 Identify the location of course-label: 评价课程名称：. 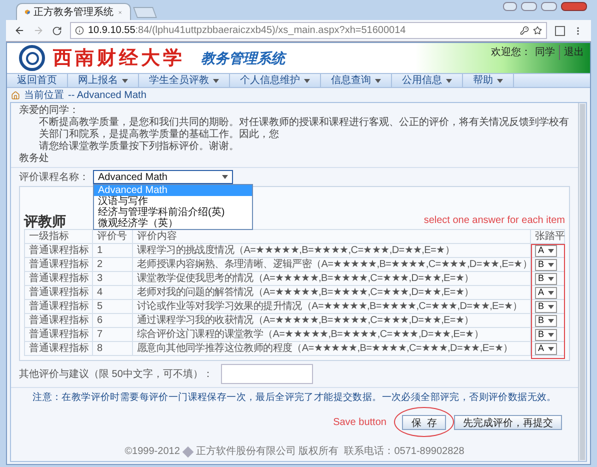
(54, 177).